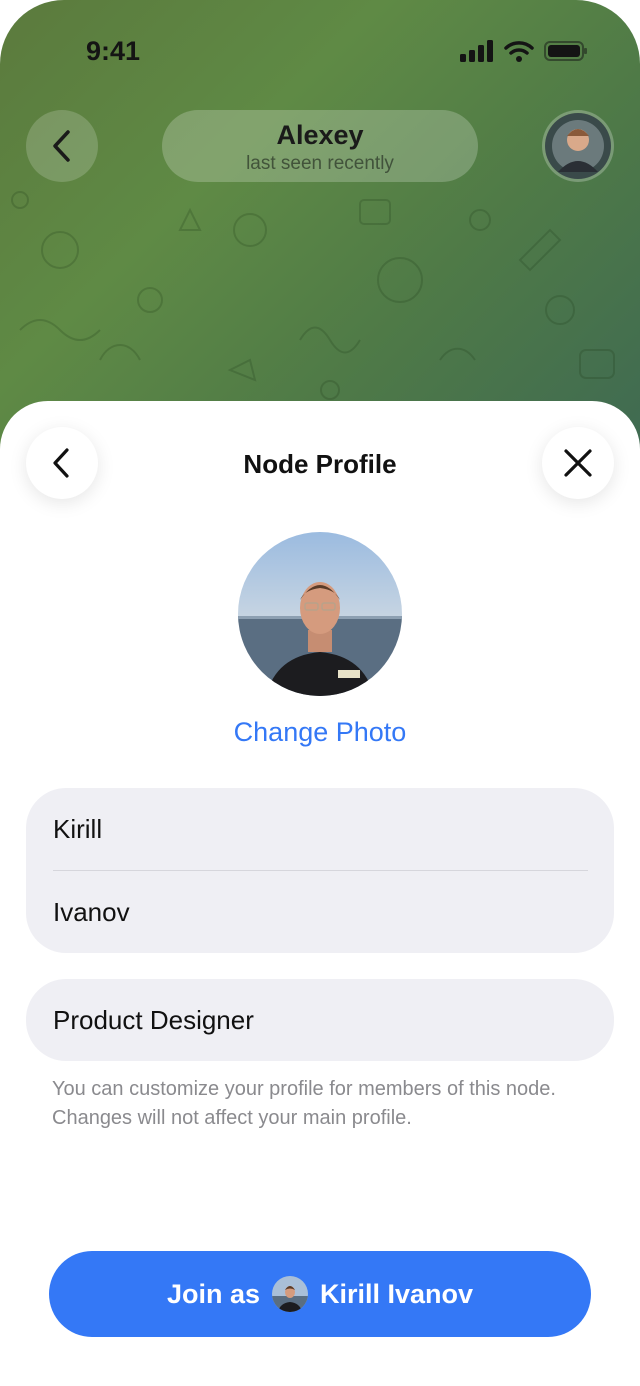 The image size is (640, 1386). I want to click on join-prefix-label: Join as, so click(213, 1293).